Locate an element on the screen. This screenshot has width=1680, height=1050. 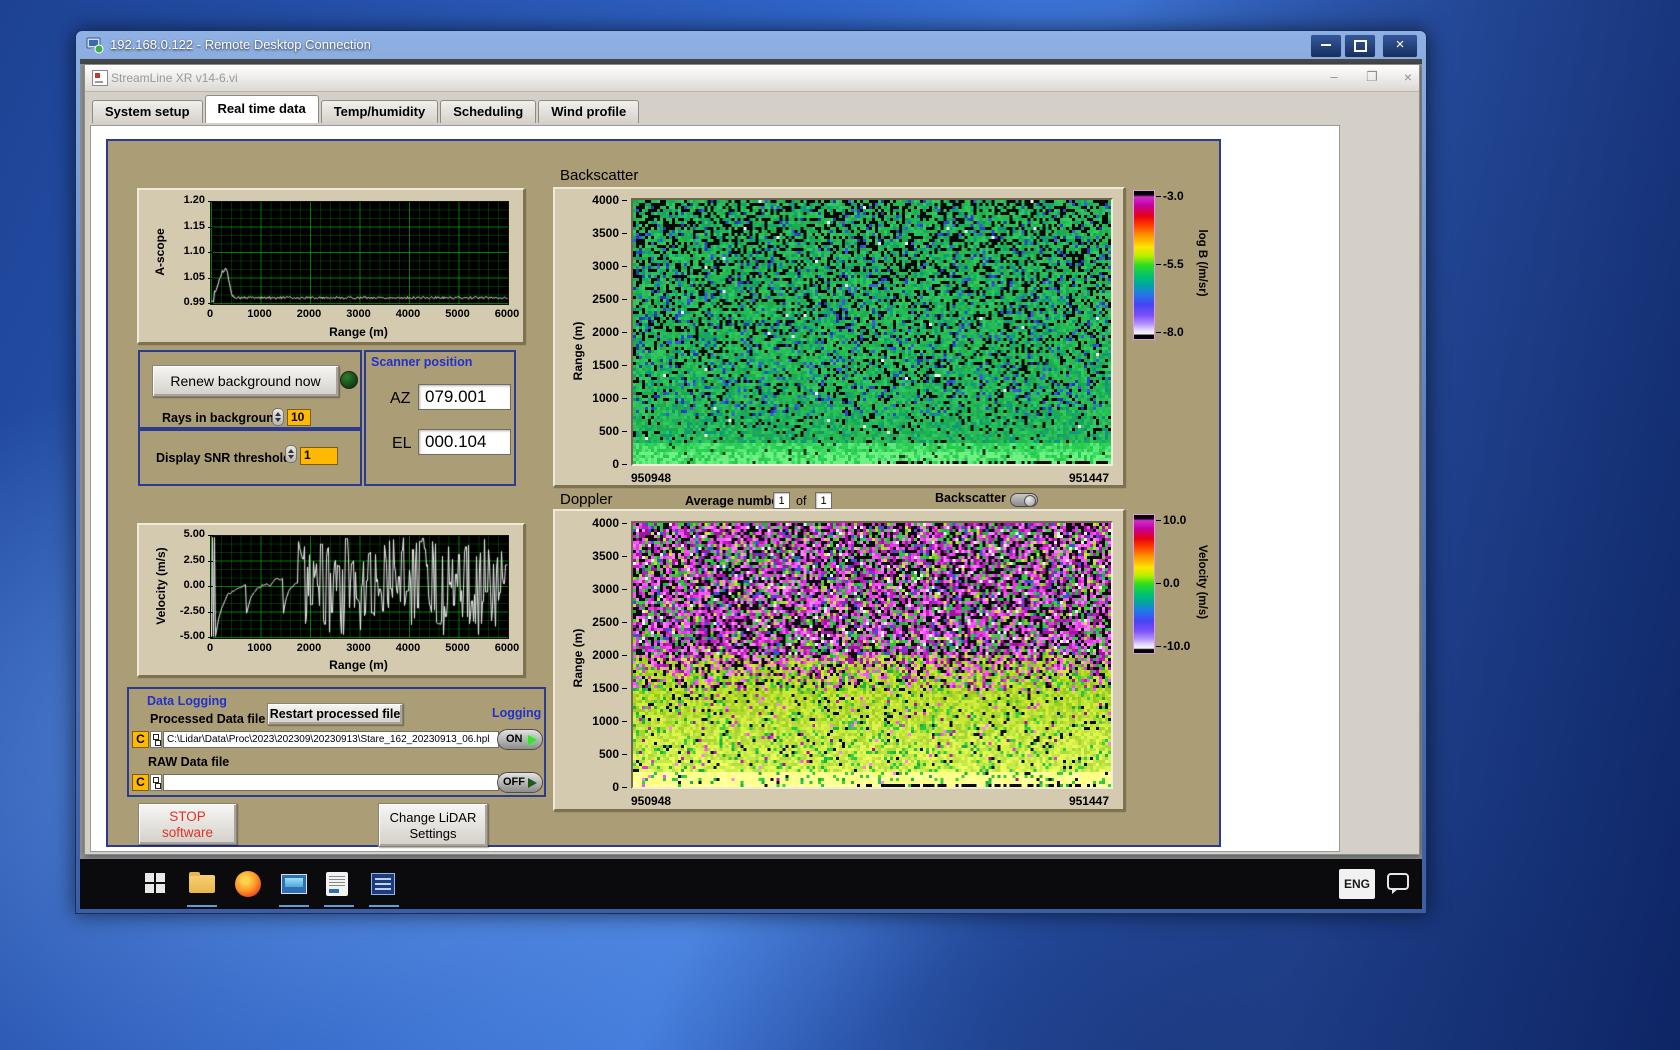
raw-logging-toggle: OFF is located at coordinates (520, 782).